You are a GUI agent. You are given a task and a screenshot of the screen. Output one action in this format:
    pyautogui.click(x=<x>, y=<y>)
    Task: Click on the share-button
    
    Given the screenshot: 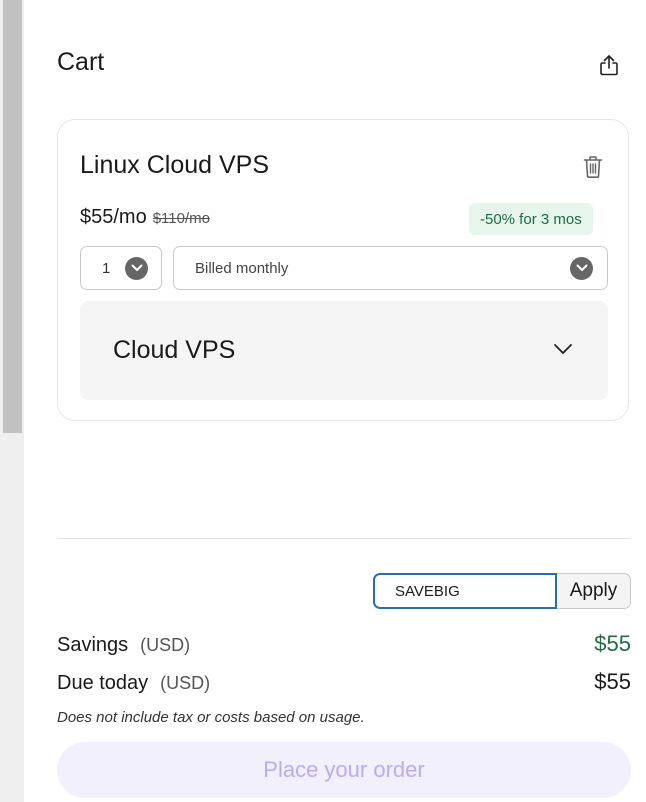 What is the action you would take?
    pyautogui.click(x=609, y=65)
    